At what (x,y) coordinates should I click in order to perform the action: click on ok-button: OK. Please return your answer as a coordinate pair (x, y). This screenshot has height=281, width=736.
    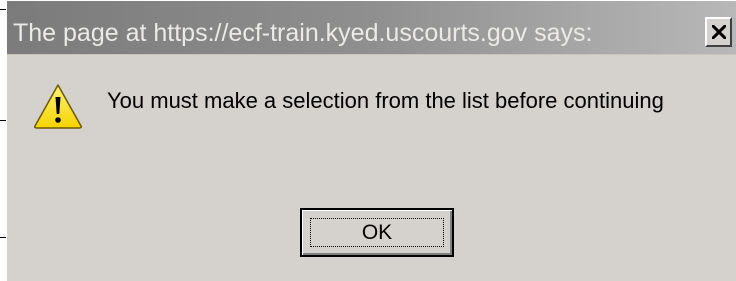
    Looking at the image, I should click on (377, 232).